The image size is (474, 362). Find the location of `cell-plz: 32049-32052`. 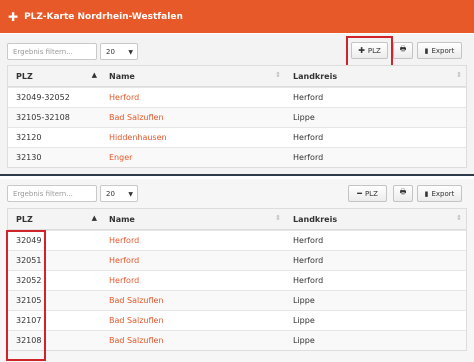

cell-plz: 32049-32052 is located at coordinates (43, 97).